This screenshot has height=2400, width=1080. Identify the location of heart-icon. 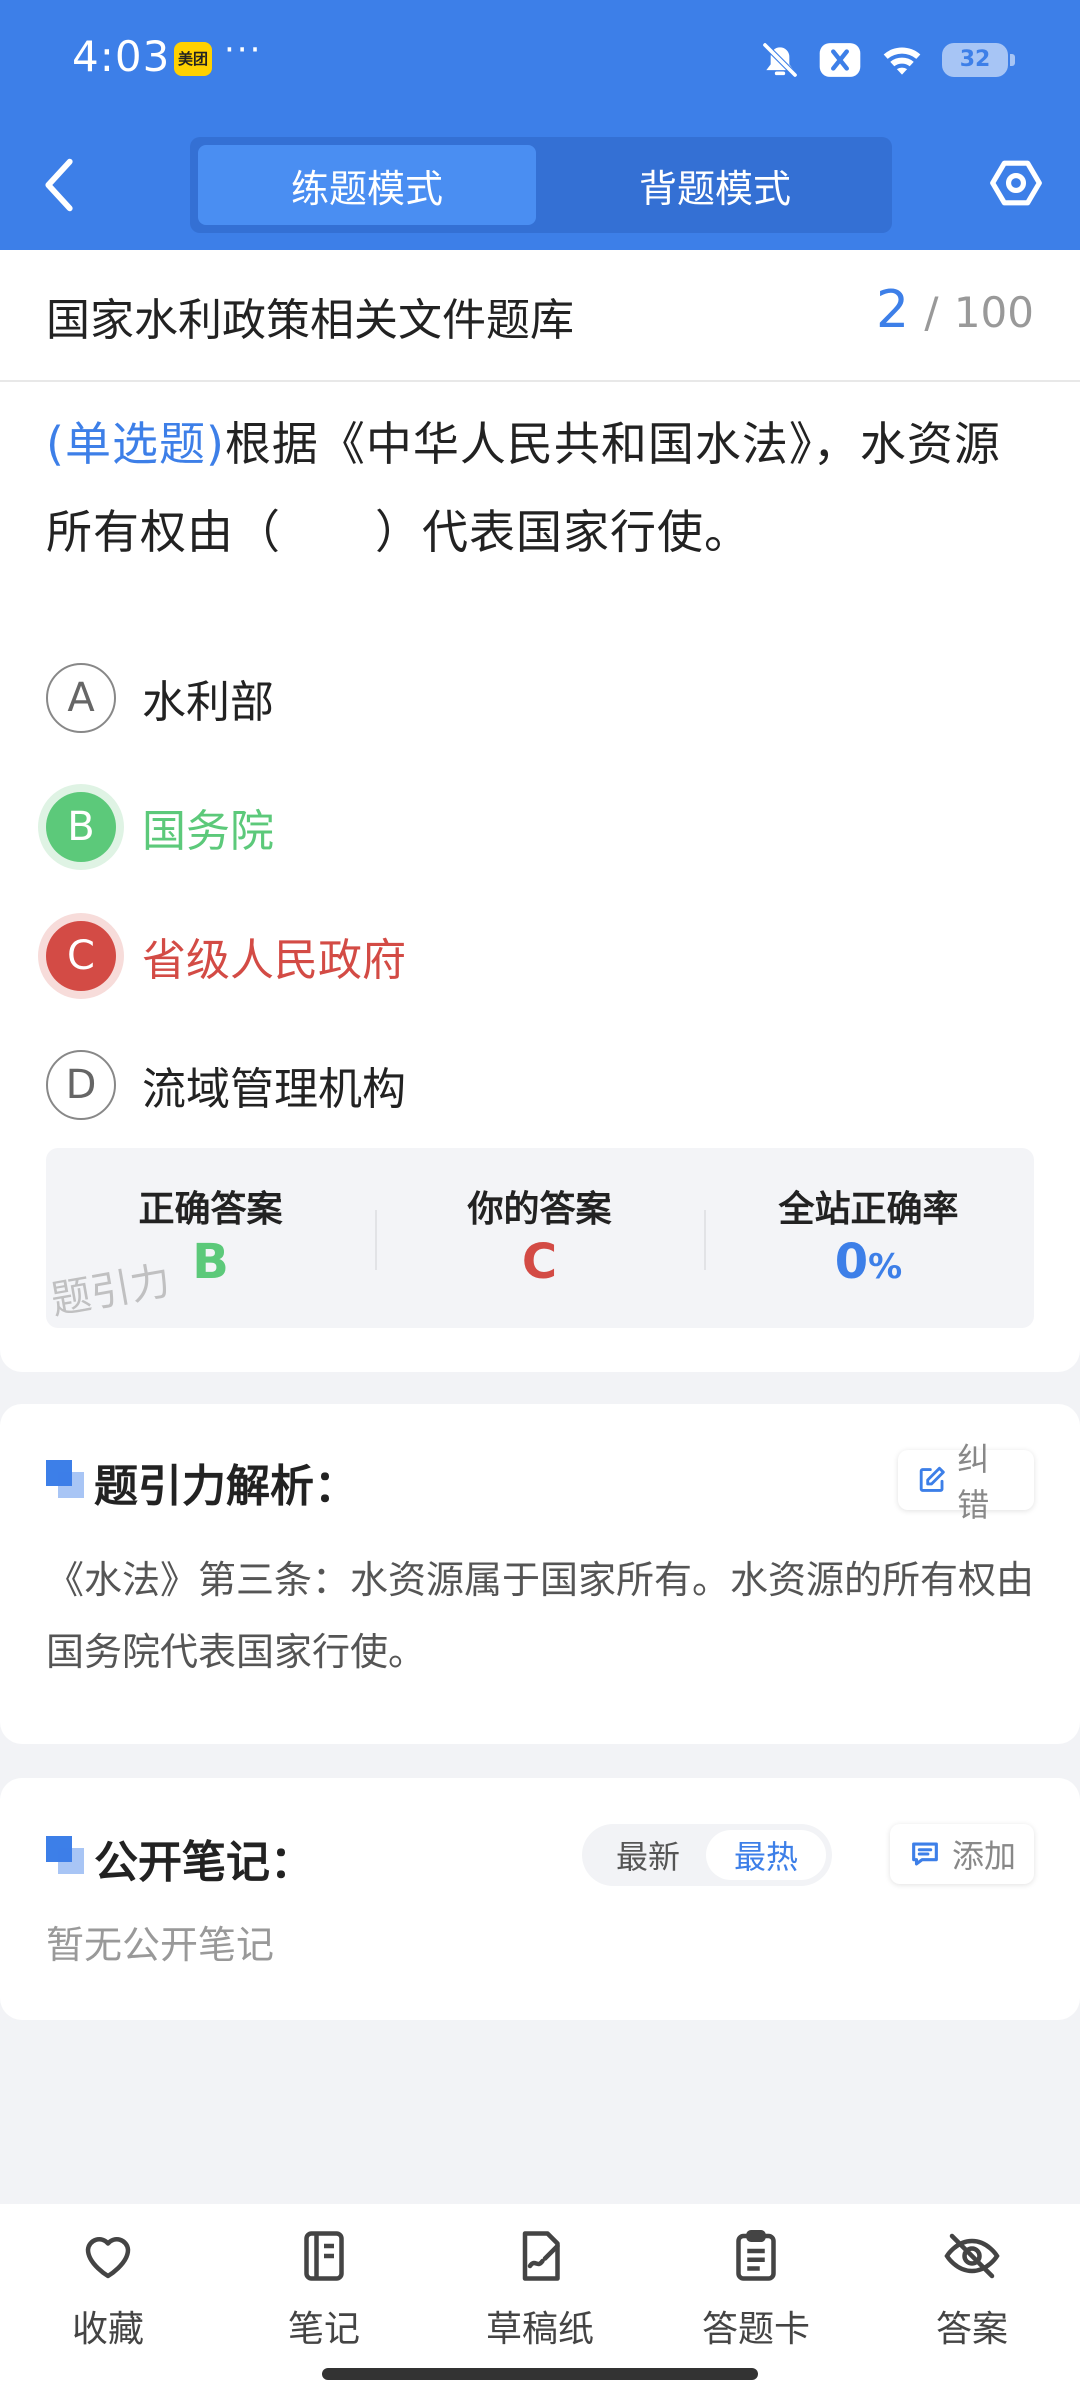
(108, 2258).